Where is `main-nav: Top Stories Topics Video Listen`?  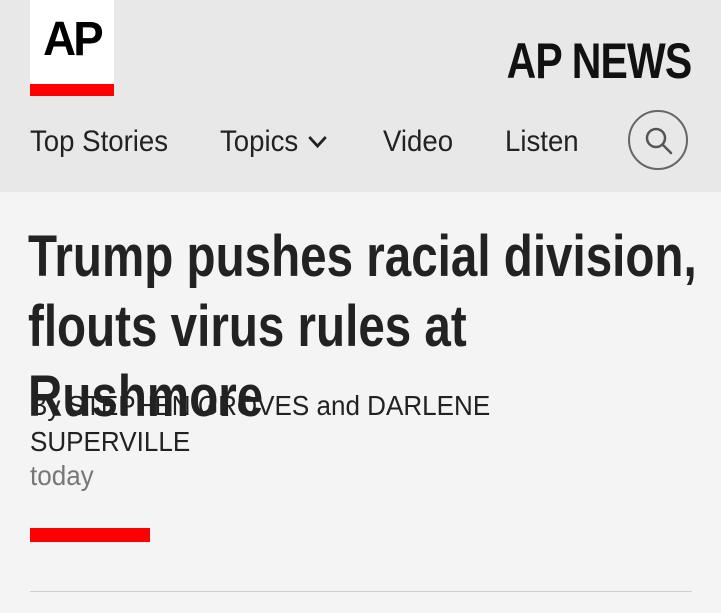
main-nav: Top Stories Topics Video Listen is located at coordinates (330, 142).